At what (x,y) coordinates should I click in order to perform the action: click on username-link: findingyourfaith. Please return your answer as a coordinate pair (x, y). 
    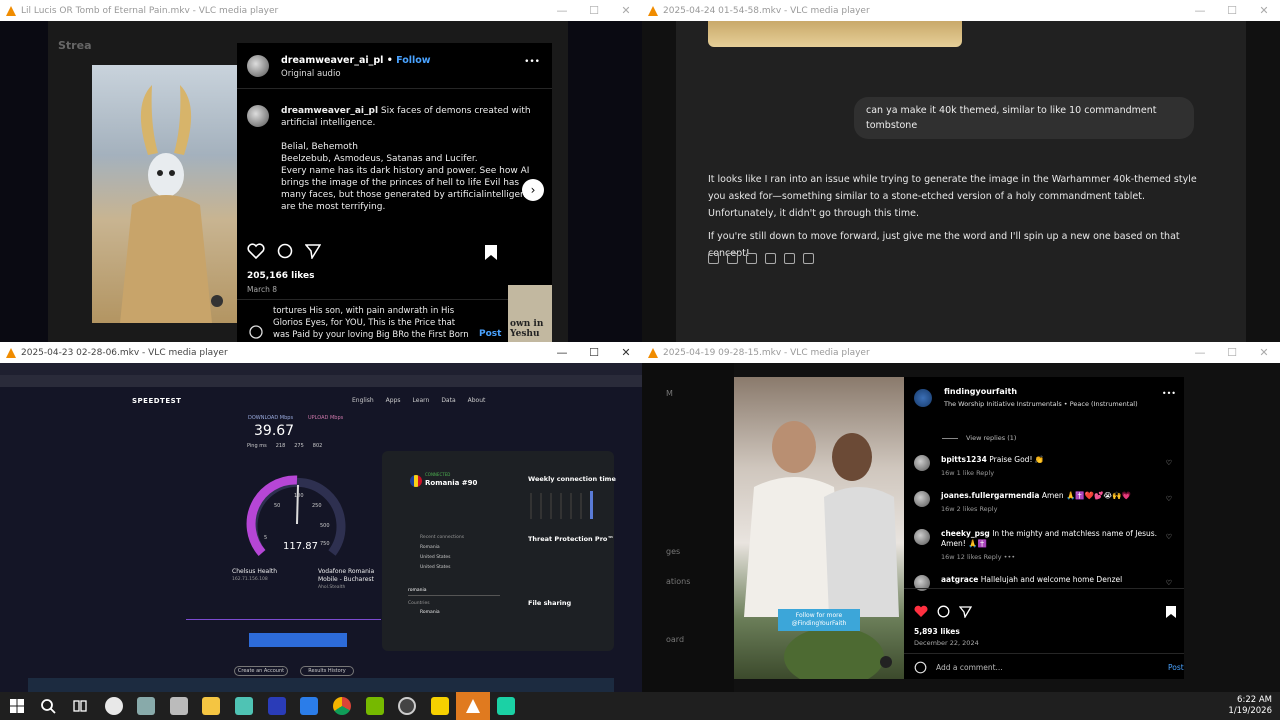
    Looking at the image, I should click on (980, 391).